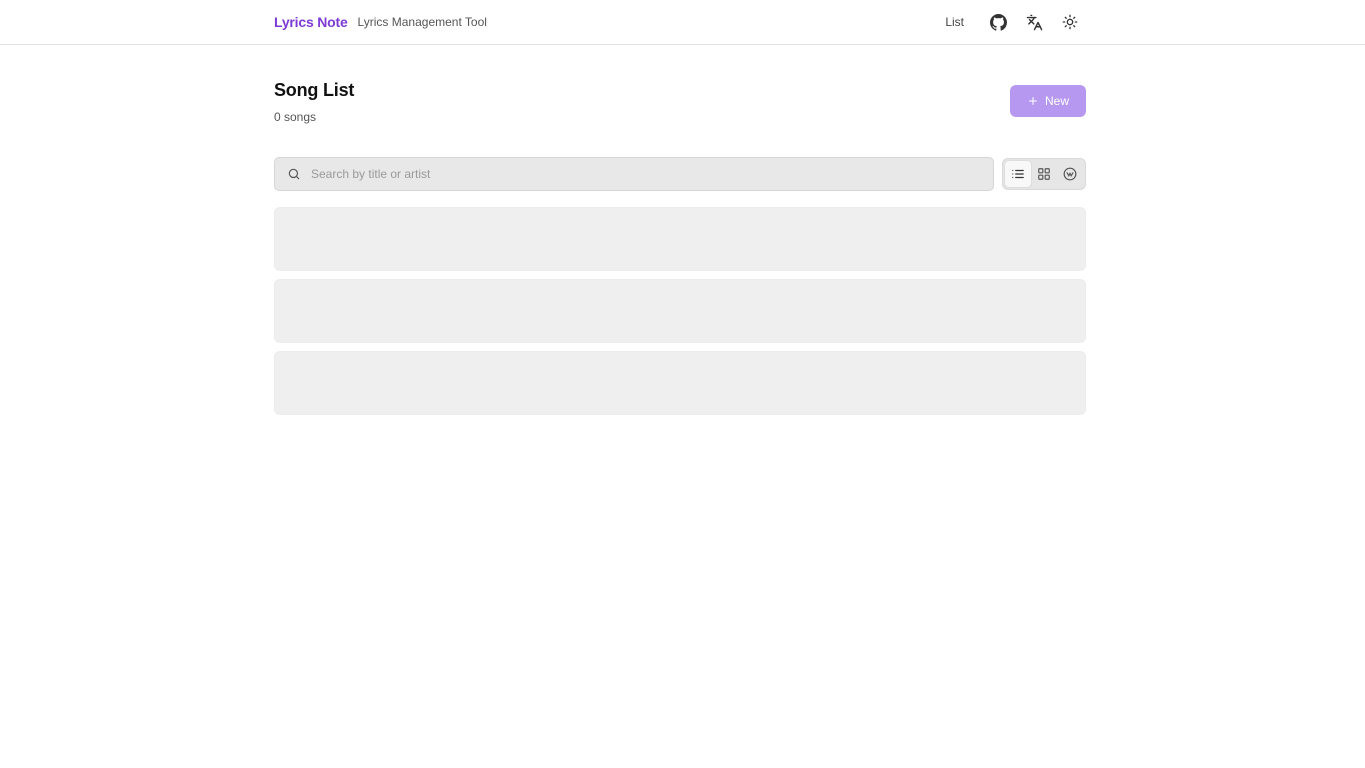 The image size is (1365, 768). I want to click on sun-icon, so click(1070, 22).